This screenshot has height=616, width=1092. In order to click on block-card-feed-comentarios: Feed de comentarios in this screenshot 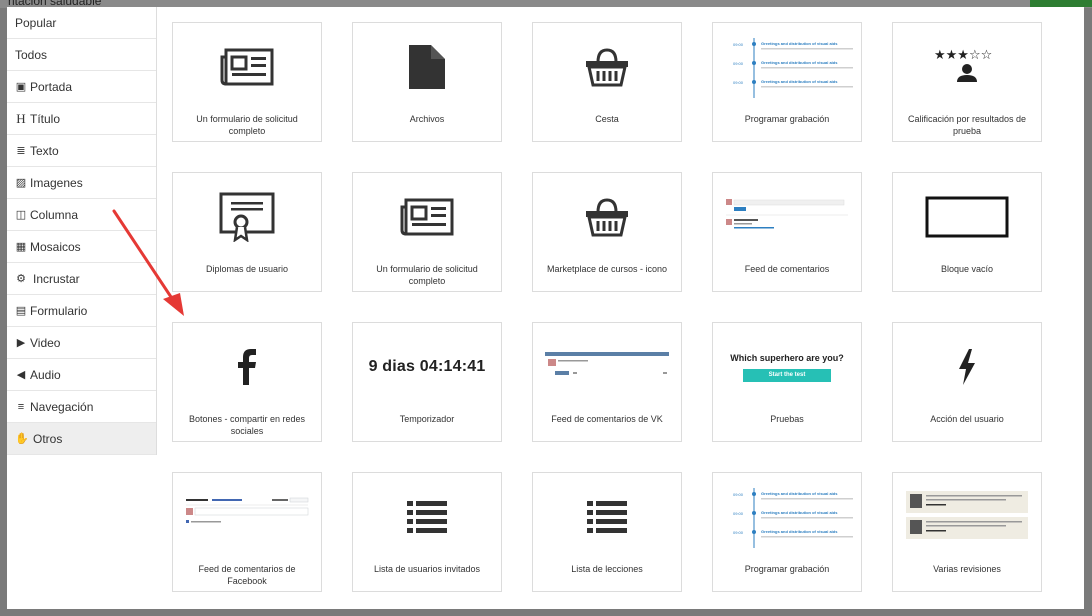, I will do `click(787, 232)`.